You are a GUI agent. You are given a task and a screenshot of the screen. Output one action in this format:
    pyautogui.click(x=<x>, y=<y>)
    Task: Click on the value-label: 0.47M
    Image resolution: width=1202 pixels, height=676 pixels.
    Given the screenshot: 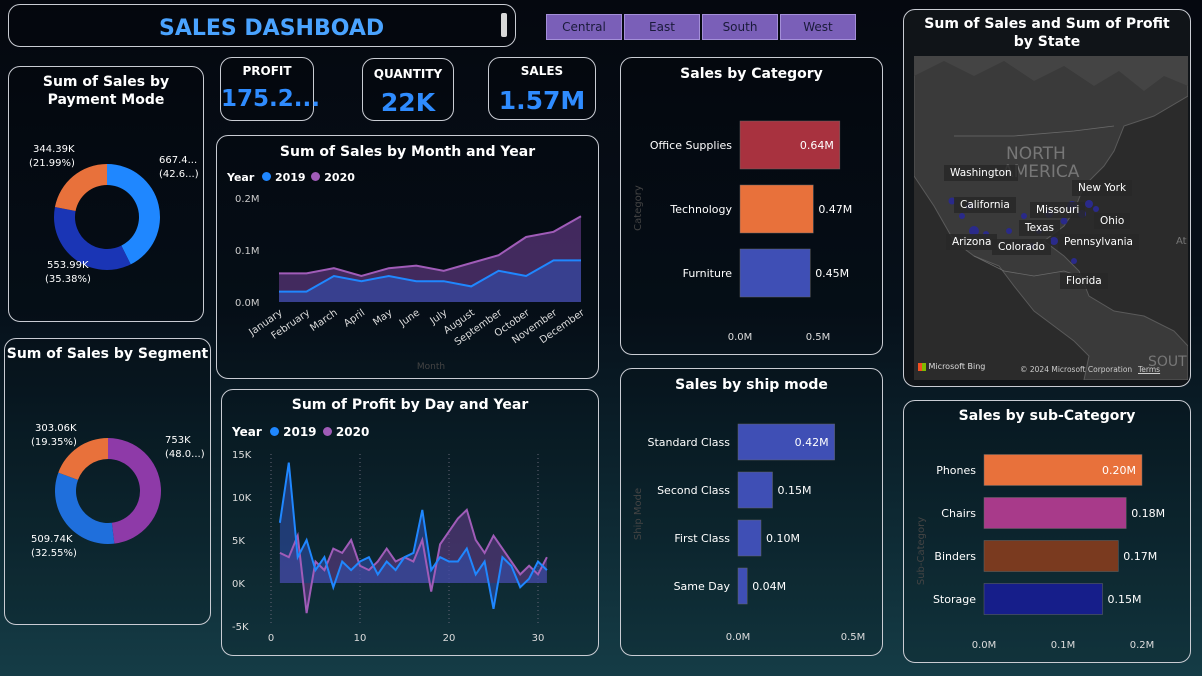 What is the action you would take?
    pyautogui.click(x=835, y=209)
    